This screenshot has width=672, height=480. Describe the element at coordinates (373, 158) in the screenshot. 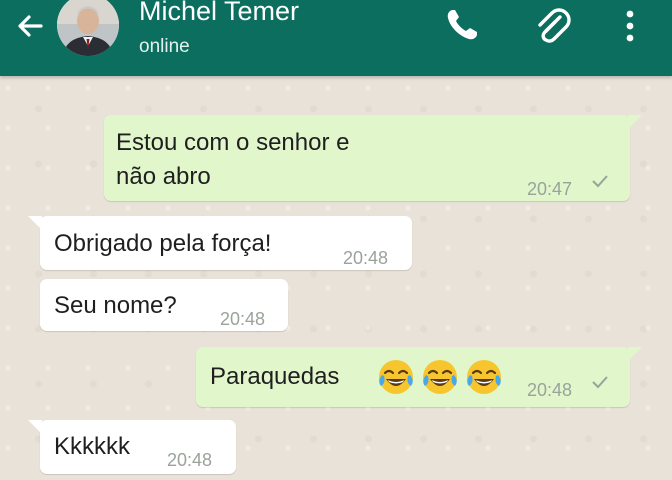

I see `message-outgoing: Estou com o senhor e não abro 20:47` at that location.